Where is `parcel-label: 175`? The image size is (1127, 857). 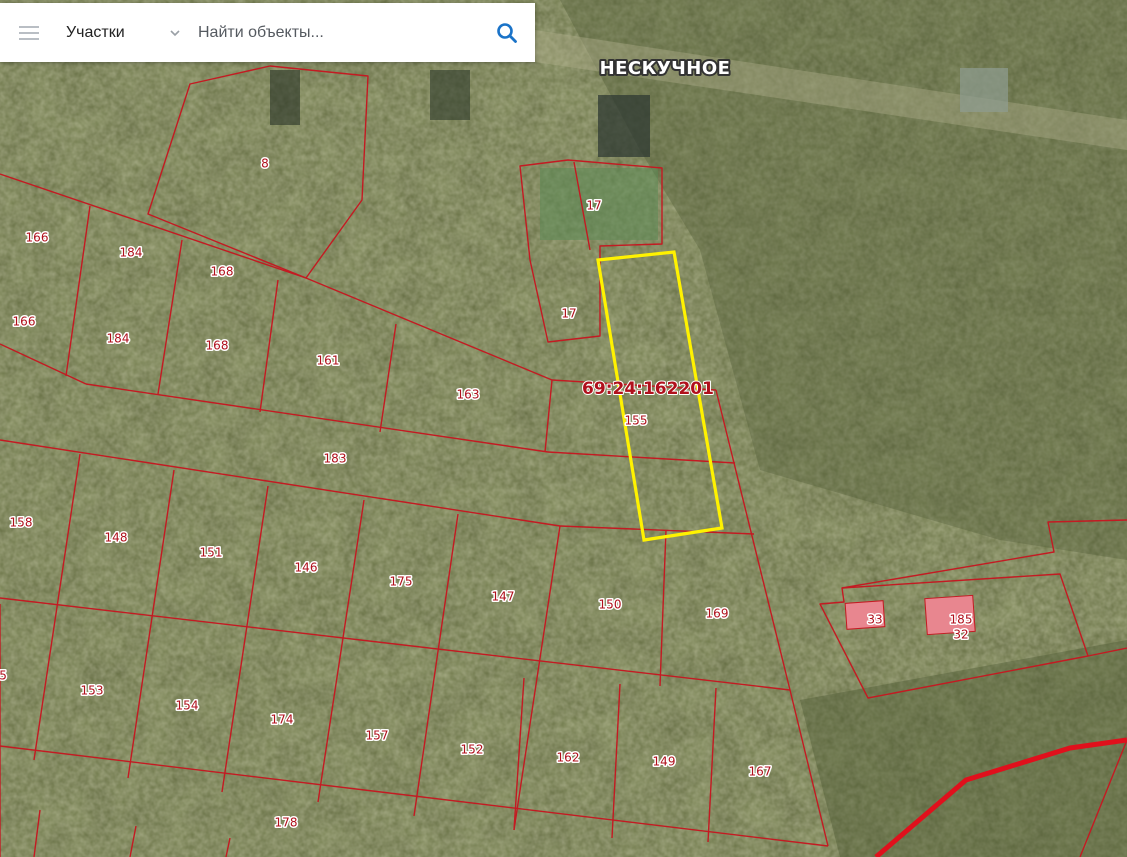
parcel-label: 175 is located at coordinates (401, 582).